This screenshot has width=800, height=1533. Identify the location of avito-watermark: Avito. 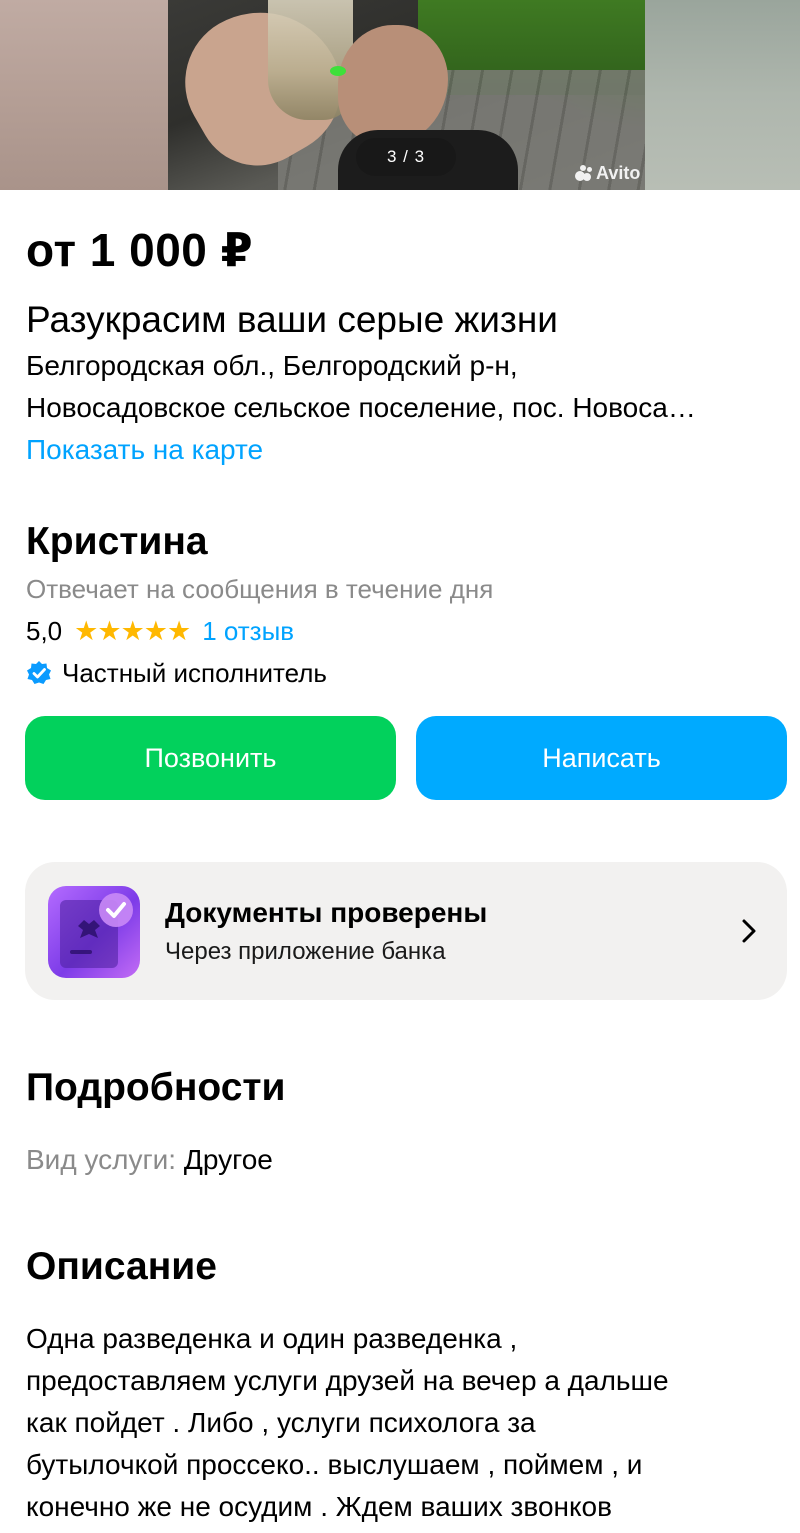
(607, 173).